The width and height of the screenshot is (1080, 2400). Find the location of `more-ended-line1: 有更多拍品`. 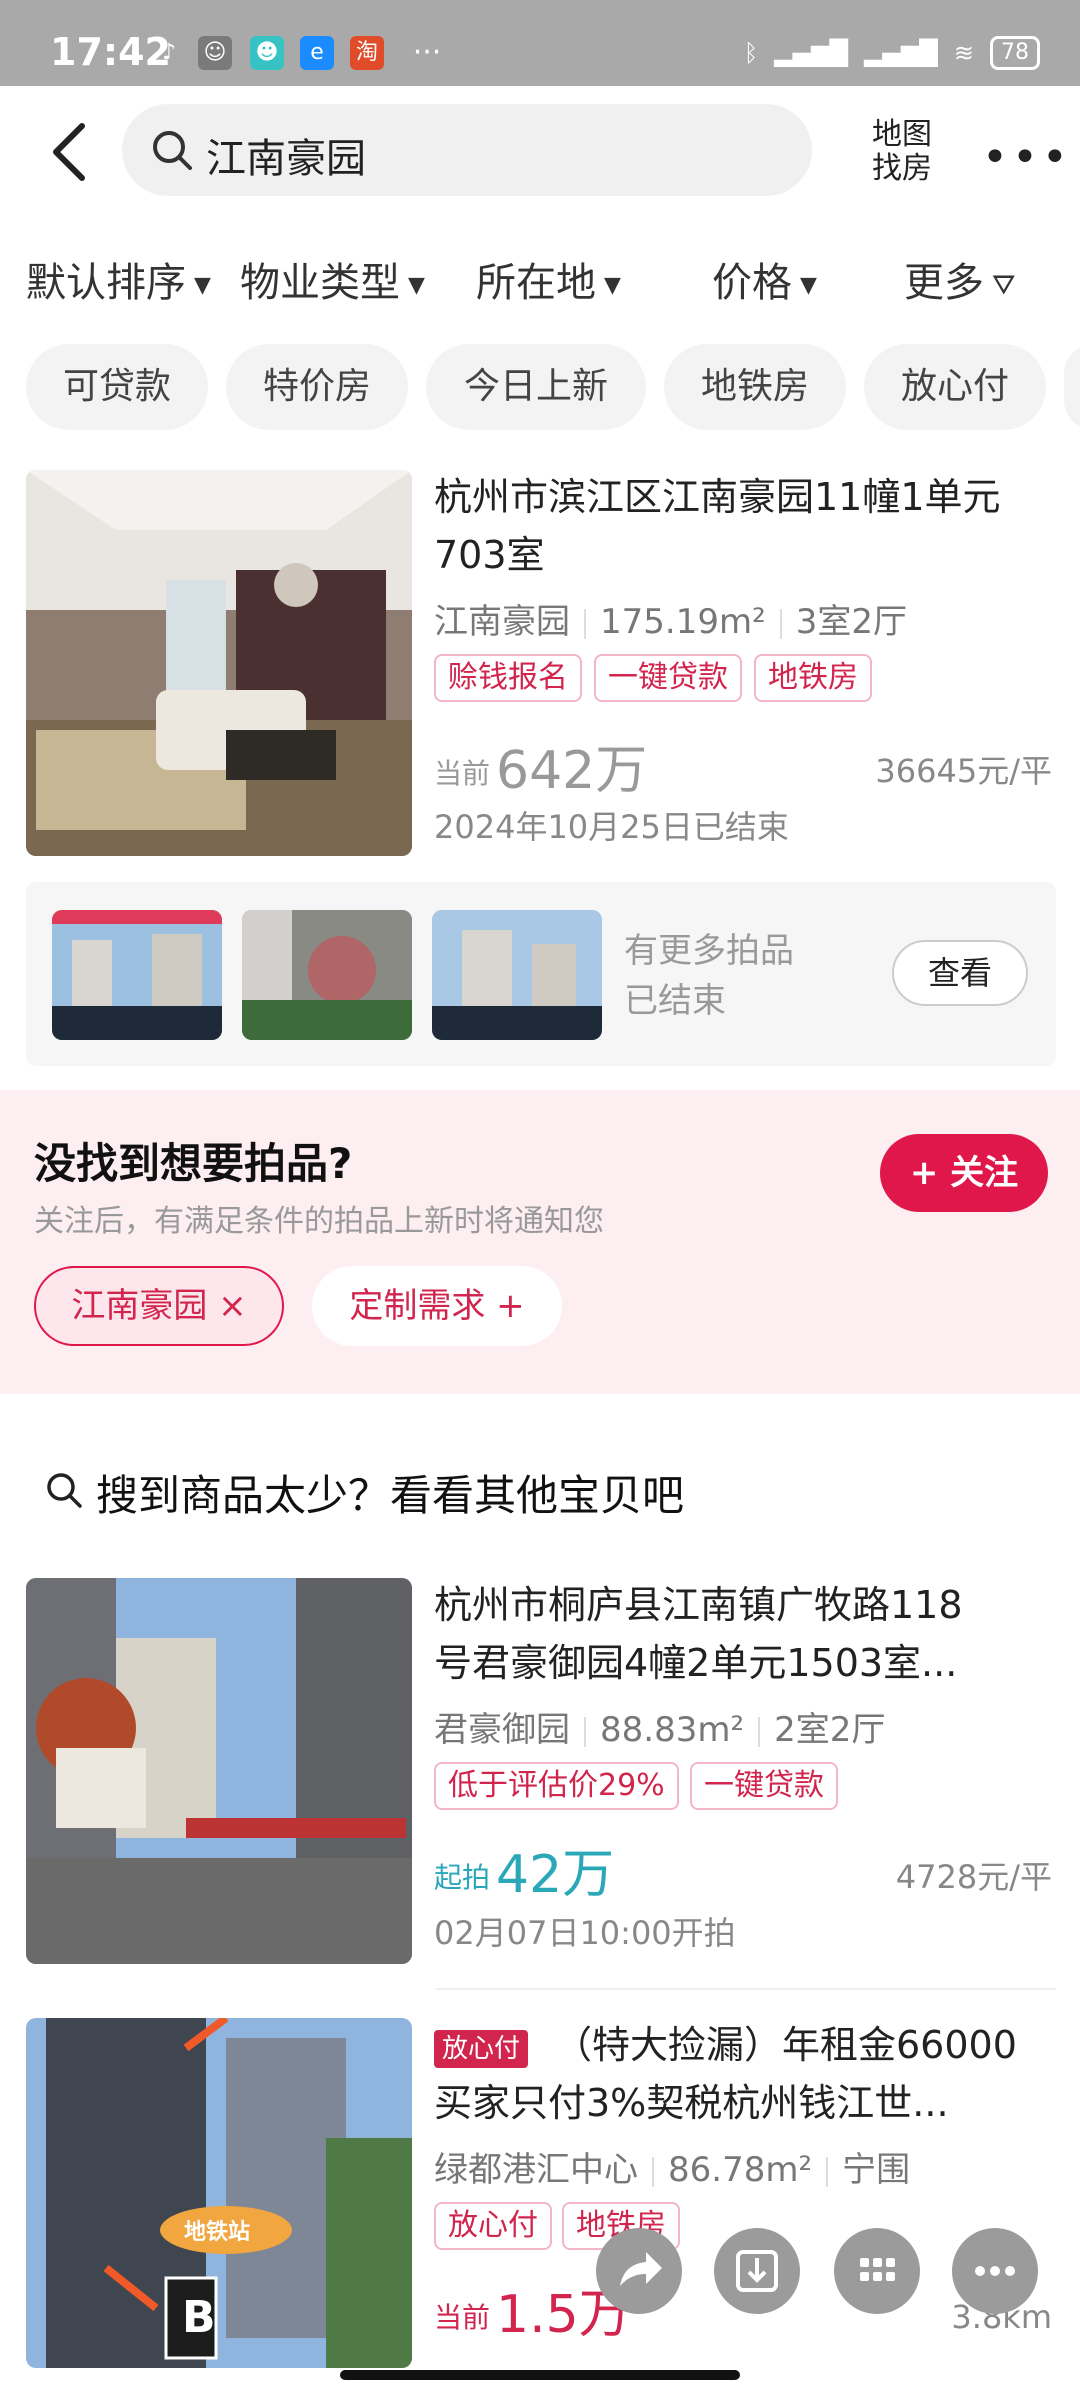

more-ended-line1: 有更多拍品 is located at coordinates (709, 951).